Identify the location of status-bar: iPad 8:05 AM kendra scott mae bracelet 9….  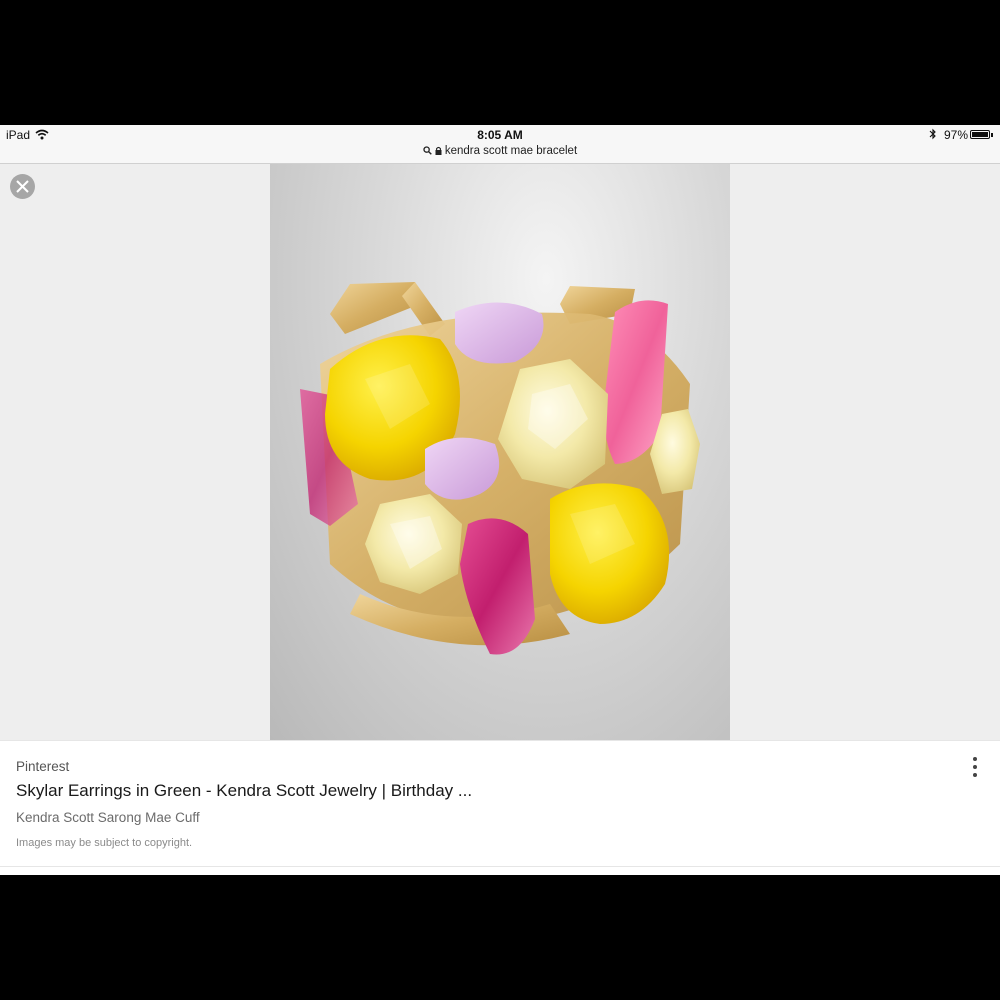
(500, 144).